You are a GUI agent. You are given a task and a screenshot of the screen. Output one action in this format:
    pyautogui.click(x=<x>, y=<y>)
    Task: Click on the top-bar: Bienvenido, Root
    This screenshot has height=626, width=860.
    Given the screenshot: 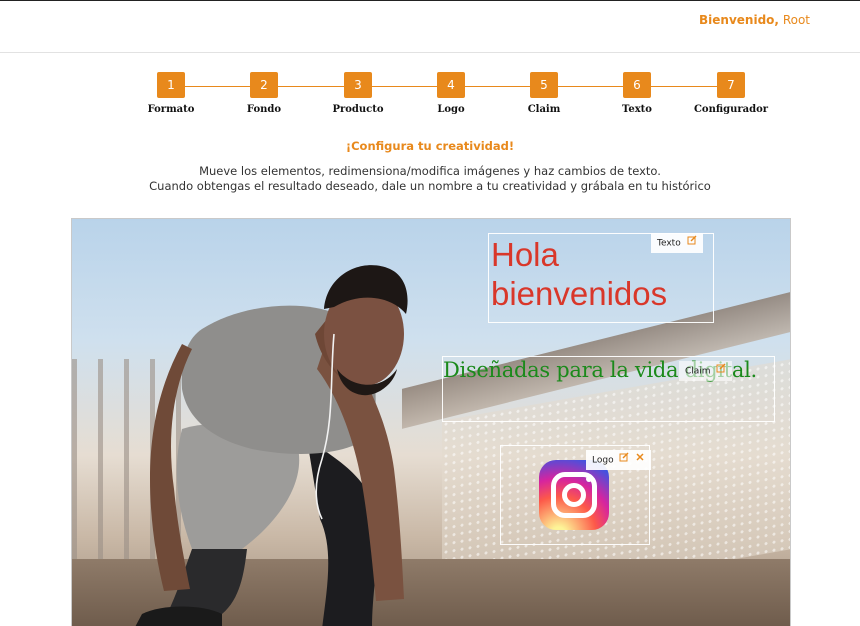 What is the action you would take?
    pyautogui.click(x=430, y=26)
    